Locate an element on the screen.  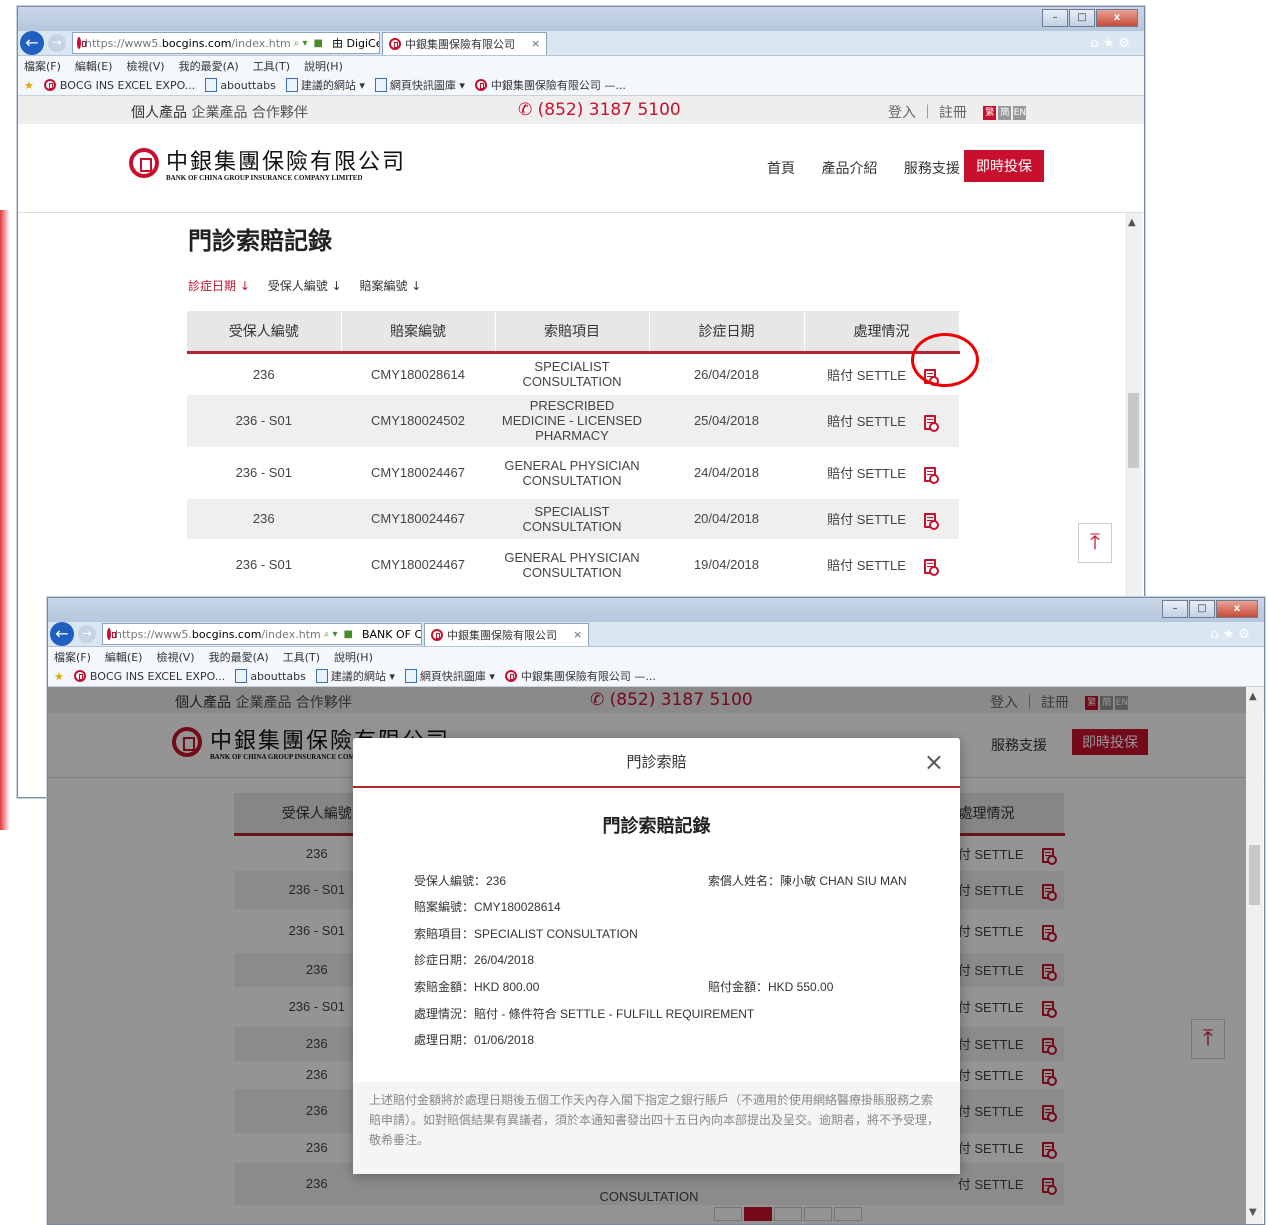
cell-visit-date: 25/04/2018 is located at coordinates (726, 420).